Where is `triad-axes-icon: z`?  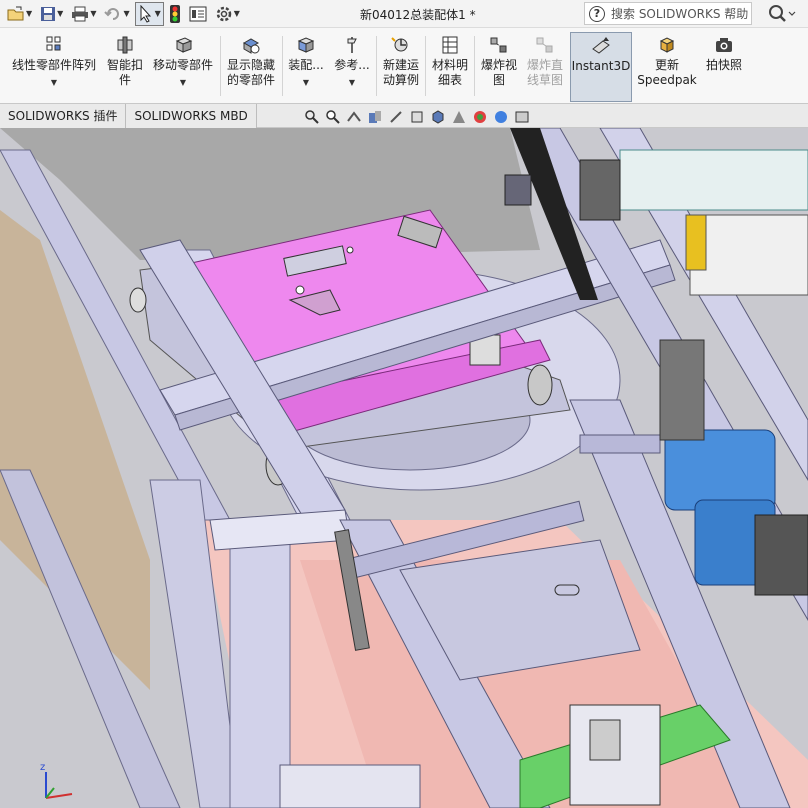 triad-axes-icon: z is located at coordinates (56, 780).